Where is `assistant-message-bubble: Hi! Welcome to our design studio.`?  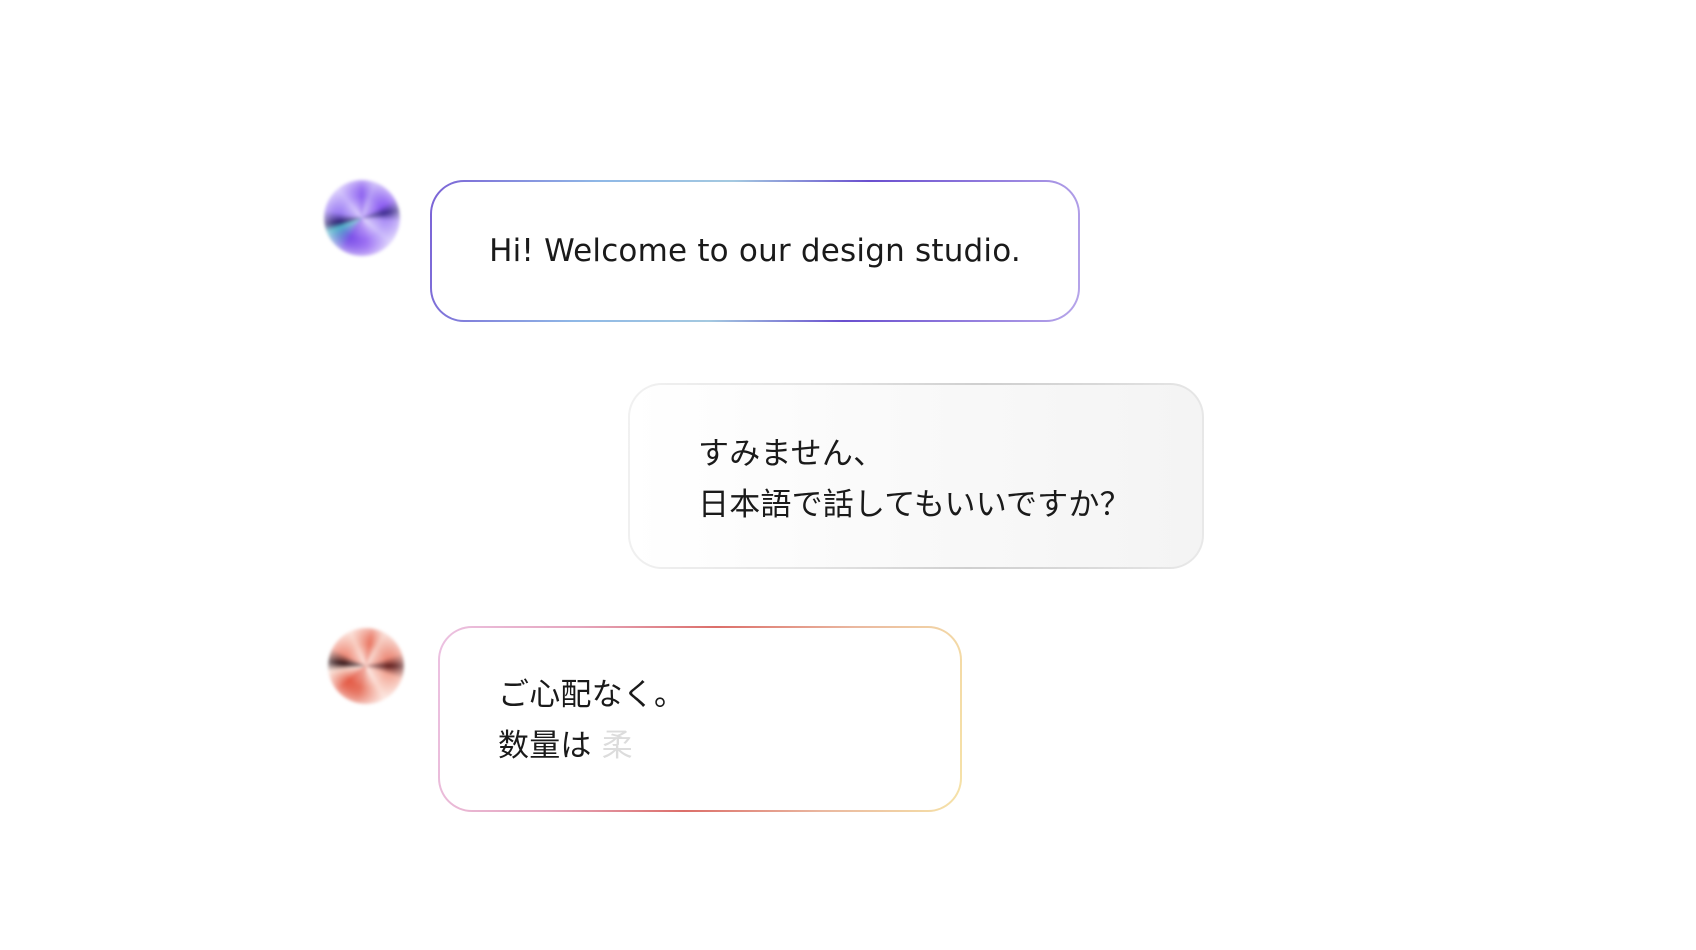 assistant-message-bubble: Hi! Welcome to our design studio. is located at coordinates (755, 251).